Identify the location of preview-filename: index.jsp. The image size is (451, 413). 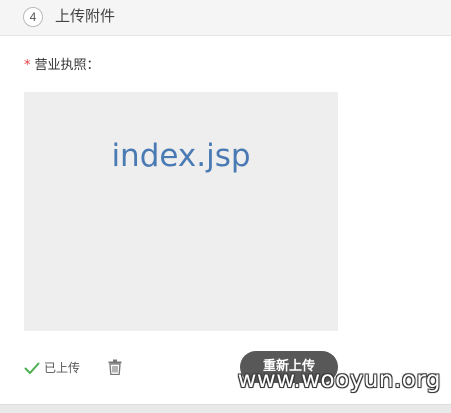
(181, 156).